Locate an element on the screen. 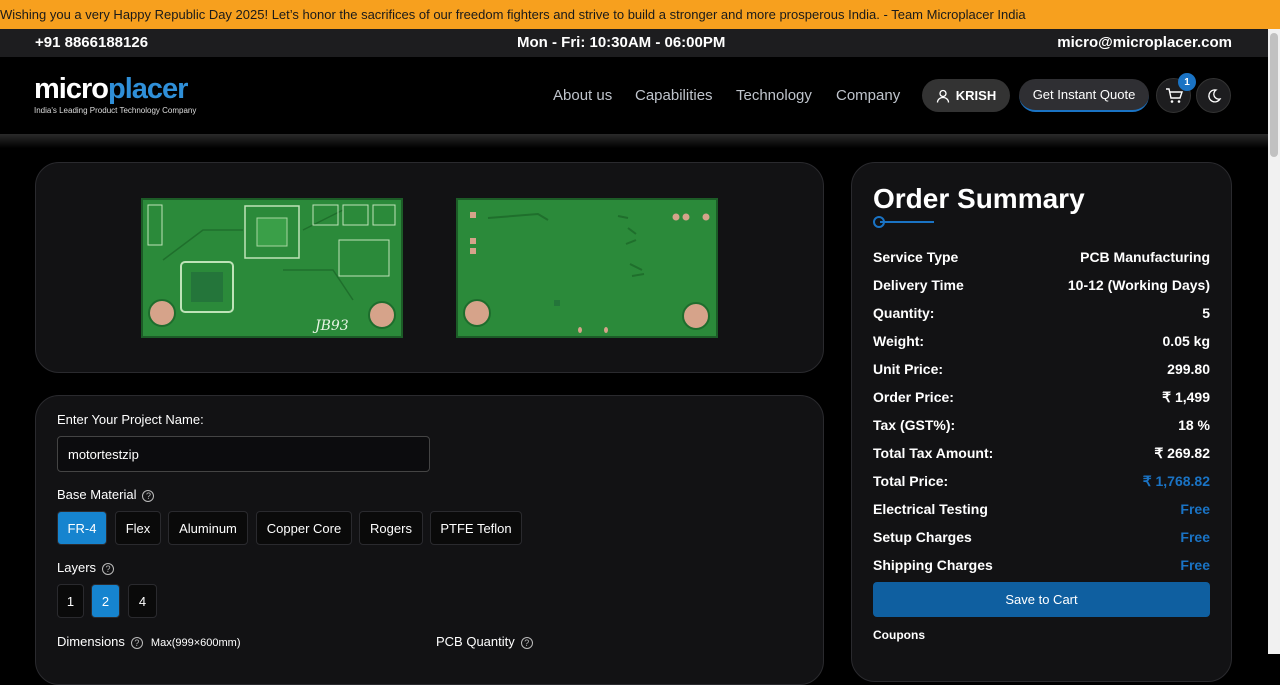  user-name: KRISH is located at coordinates (976, 95).